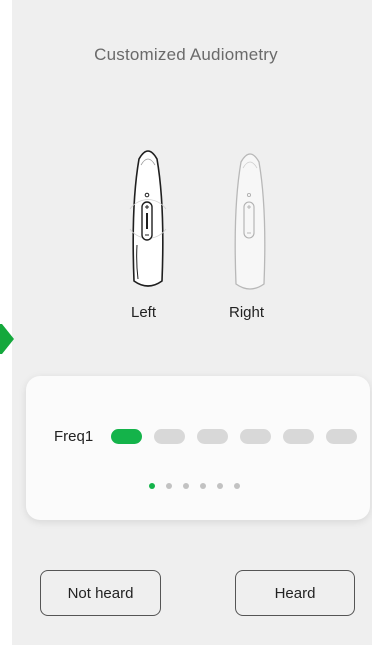  Describe the element at coordinates (144, 312) in the screenshot. I see `left-label: Left` at that location.